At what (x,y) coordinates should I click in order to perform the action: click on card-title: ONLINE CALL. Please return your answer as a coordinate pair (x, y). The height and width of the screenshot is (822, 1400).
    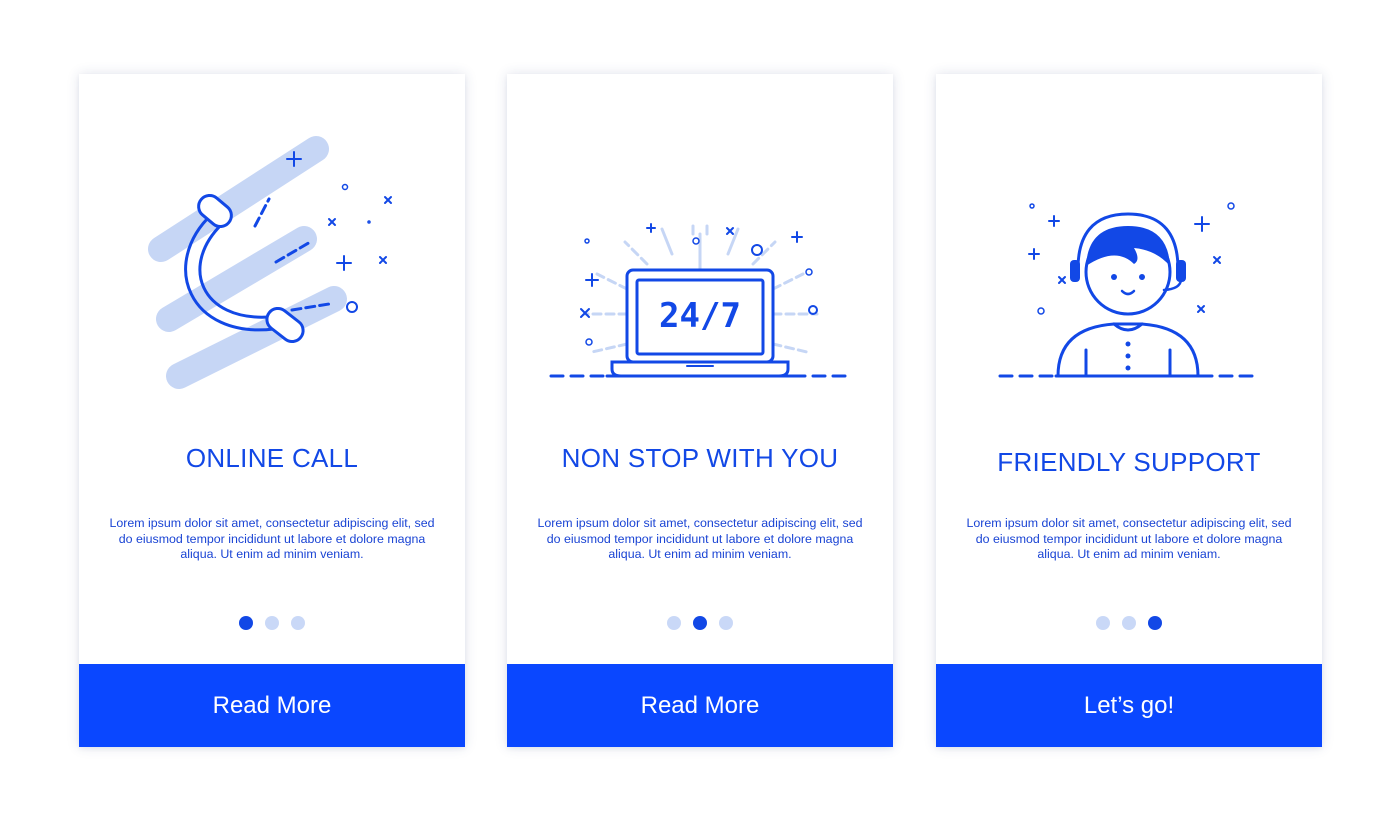
    Looking at the image, I should click on (272, 458).